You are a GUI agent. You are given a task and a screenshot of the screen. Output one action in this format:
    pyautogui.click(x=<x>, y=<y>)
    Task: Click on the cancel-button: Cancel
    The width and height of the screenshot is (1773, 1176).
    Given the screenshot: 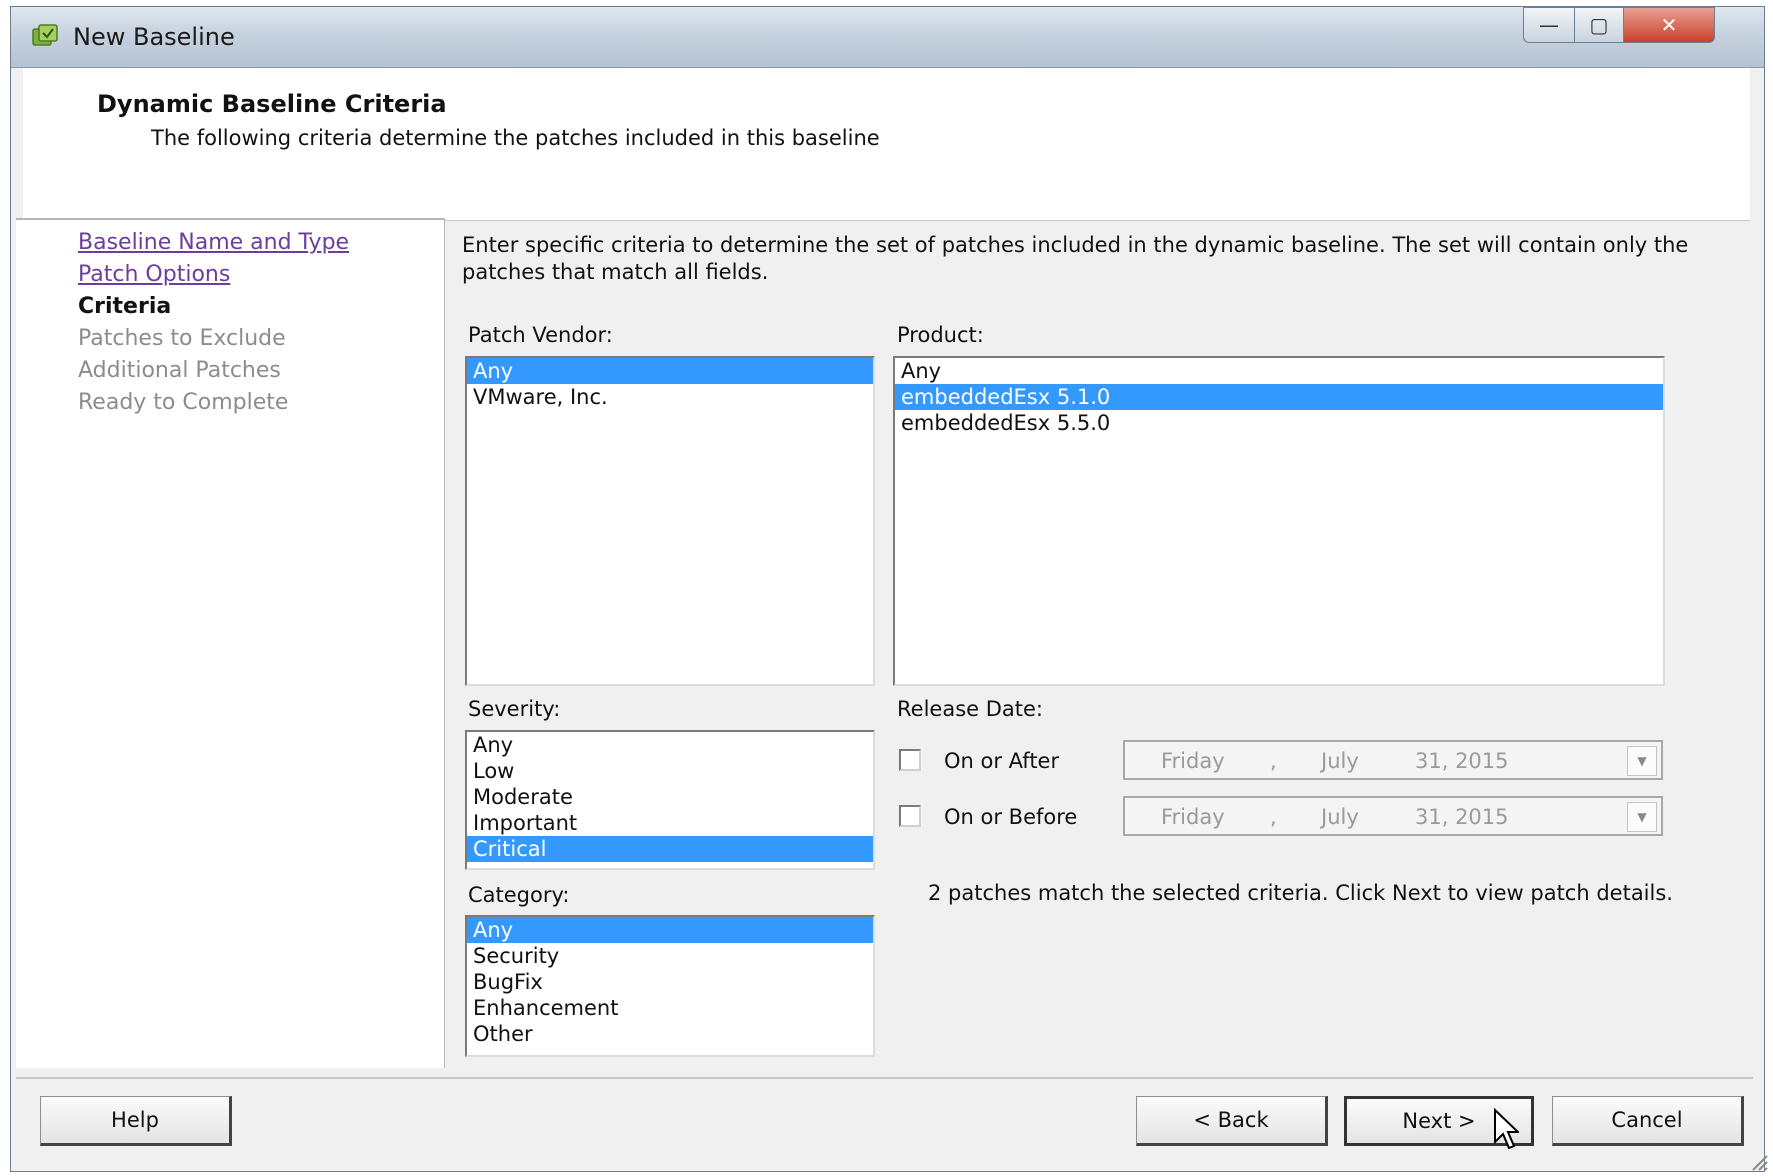 What is the action you would take?
    pyautogui.click(x=1648, y=1121)
    